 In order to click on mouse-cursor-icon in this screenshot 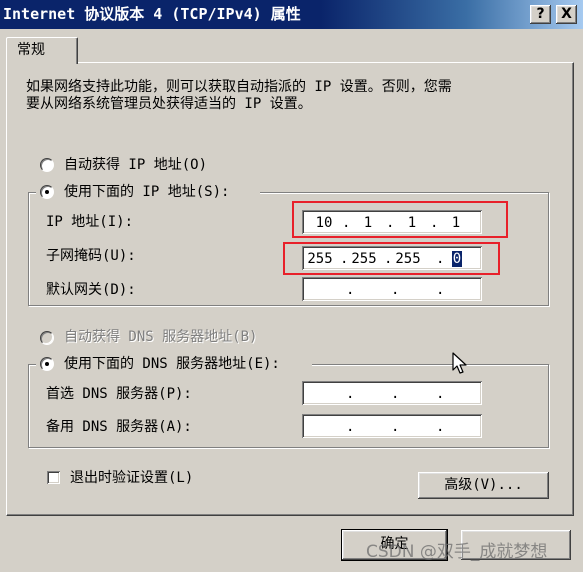, I will do `click(459, 363)`.